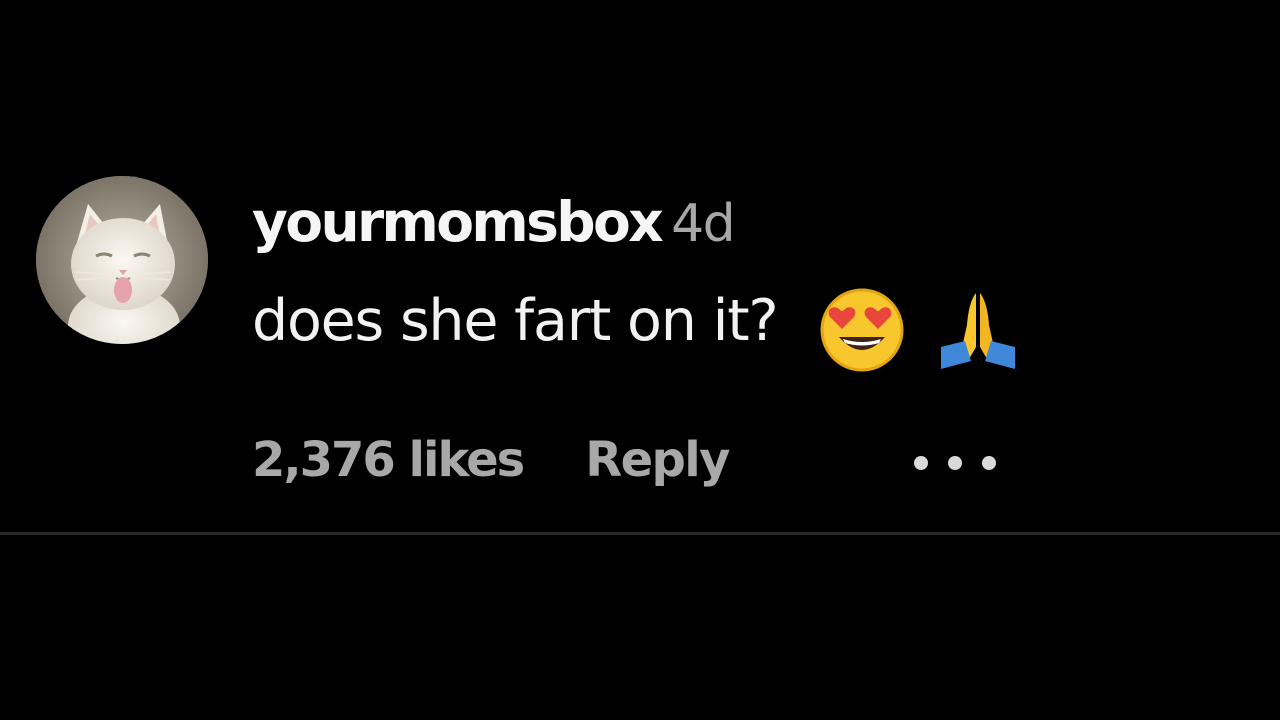 The height and width of the screenshot is (720, 1280). I want to click on username-link: yourmomsbox, so click(458, 222).